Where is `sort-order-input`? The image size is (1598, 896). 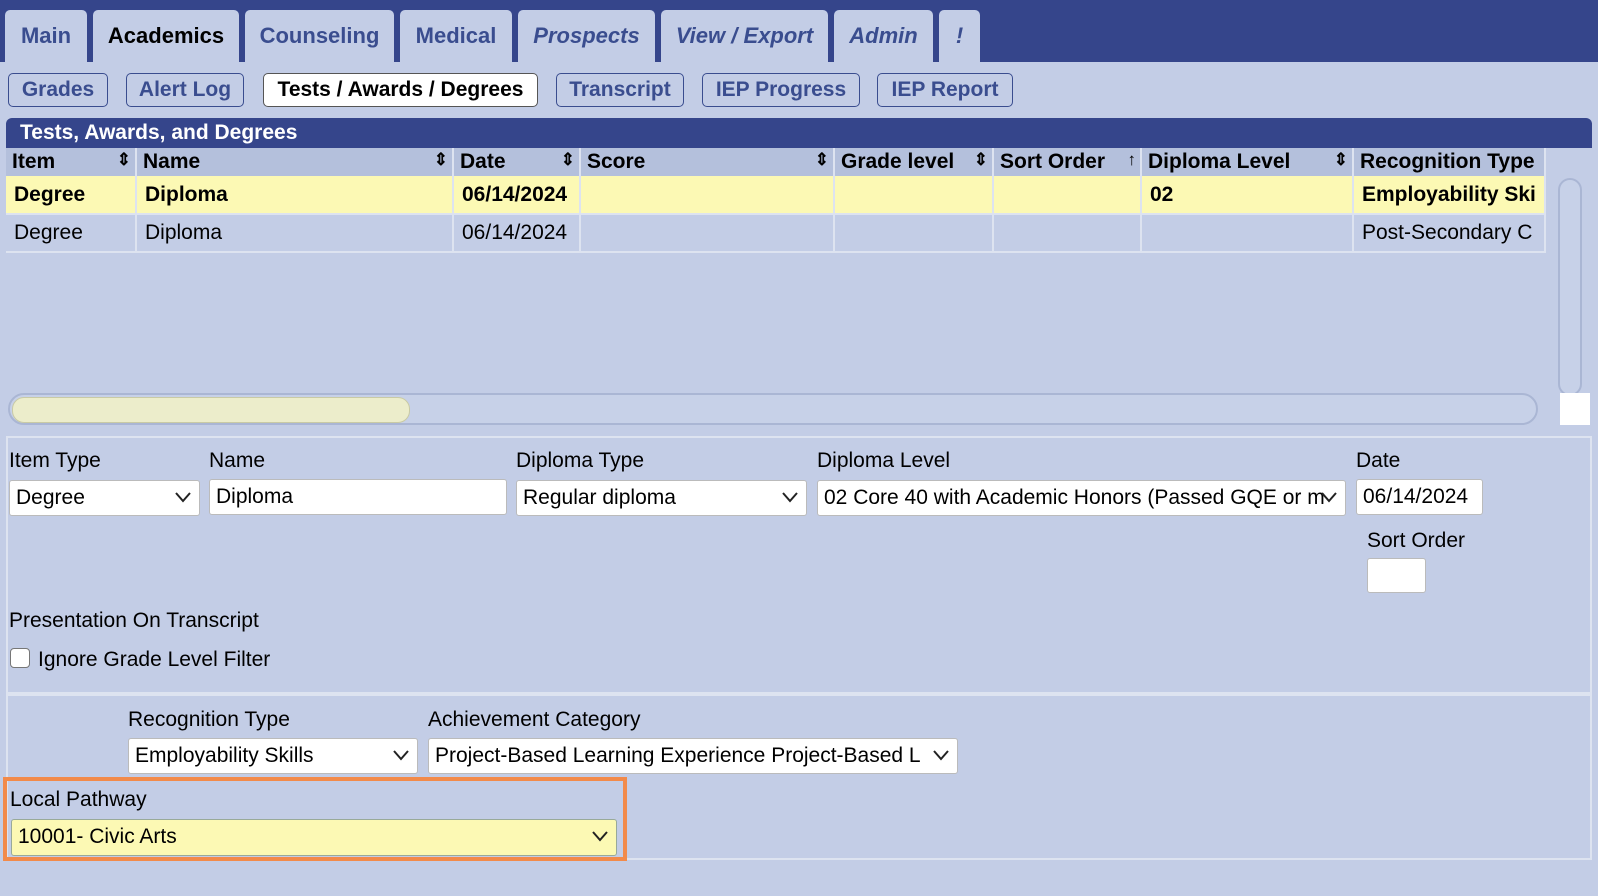 sort-order-input is located at coordinates (1396, 575).